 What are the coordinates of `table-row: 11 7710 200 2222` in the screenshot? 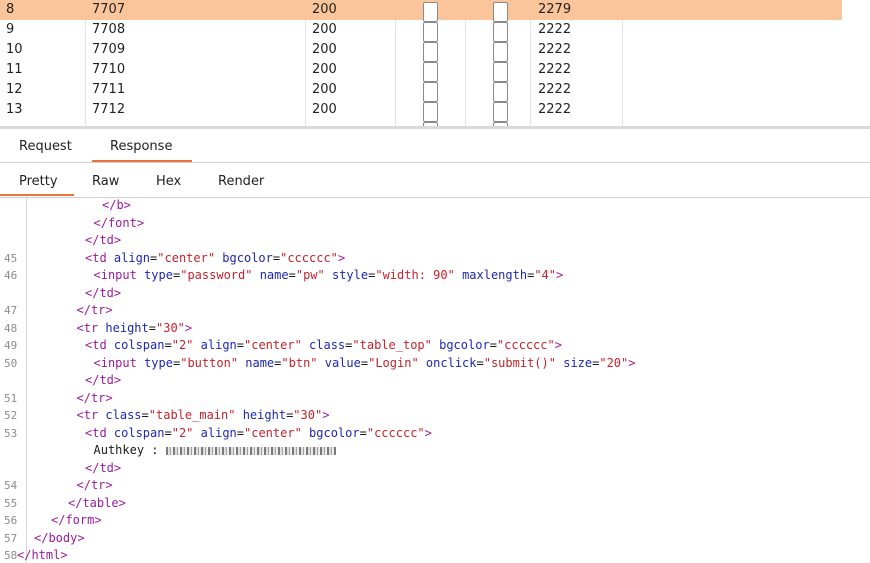 It's located at (421, 71).